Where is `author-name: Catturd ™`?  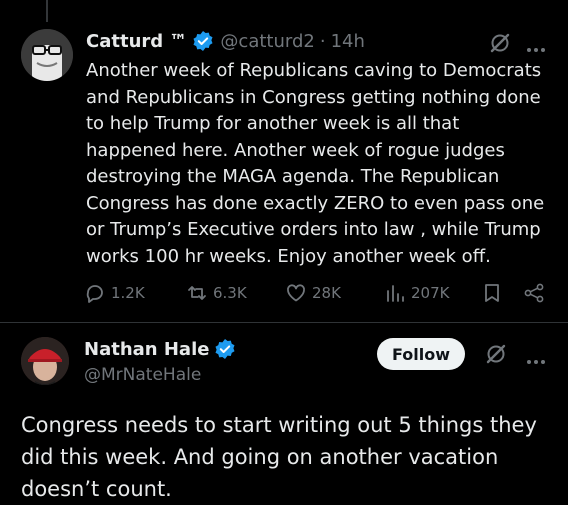 author-name: Catturd ™ is located at coordinates (136, 41).